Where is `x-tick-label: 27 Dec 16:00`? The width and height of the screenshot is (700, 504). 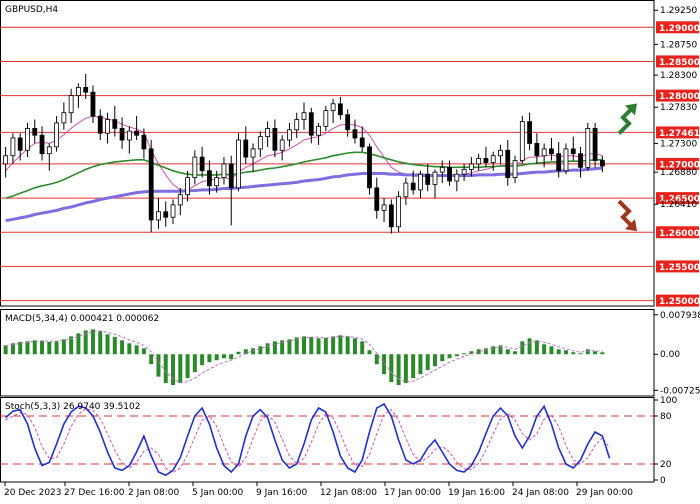
x-tick-label: 27 Dec 16:00 is located at coordinates (94, 493).